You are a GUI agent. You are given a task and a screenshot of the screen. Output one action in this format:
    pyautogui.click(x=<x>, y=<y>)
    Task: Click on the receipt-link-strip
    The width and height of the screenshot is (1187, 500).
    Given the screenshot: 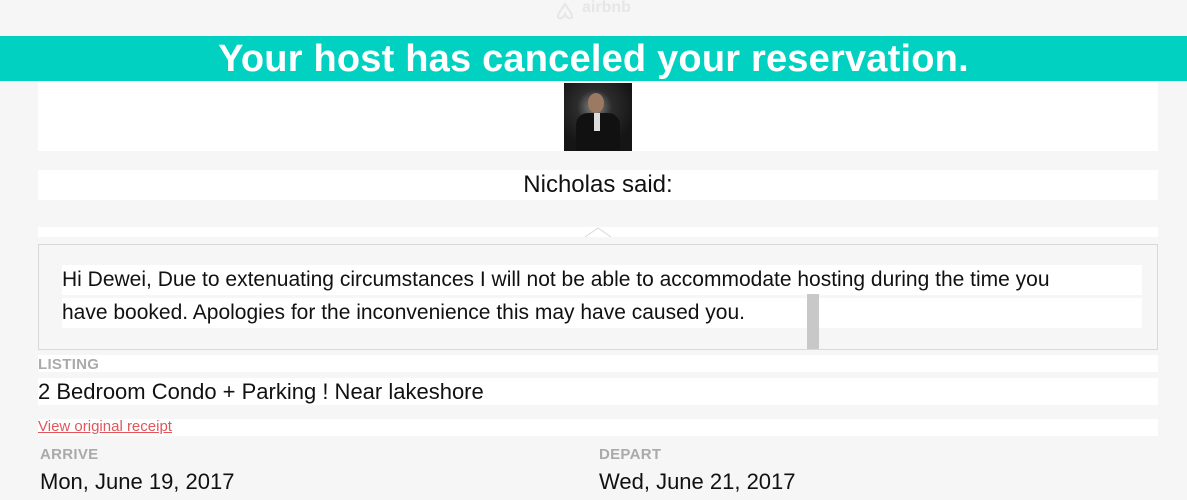 What is the action you would take?
    pyautogui.click(x=598, y=427)
    